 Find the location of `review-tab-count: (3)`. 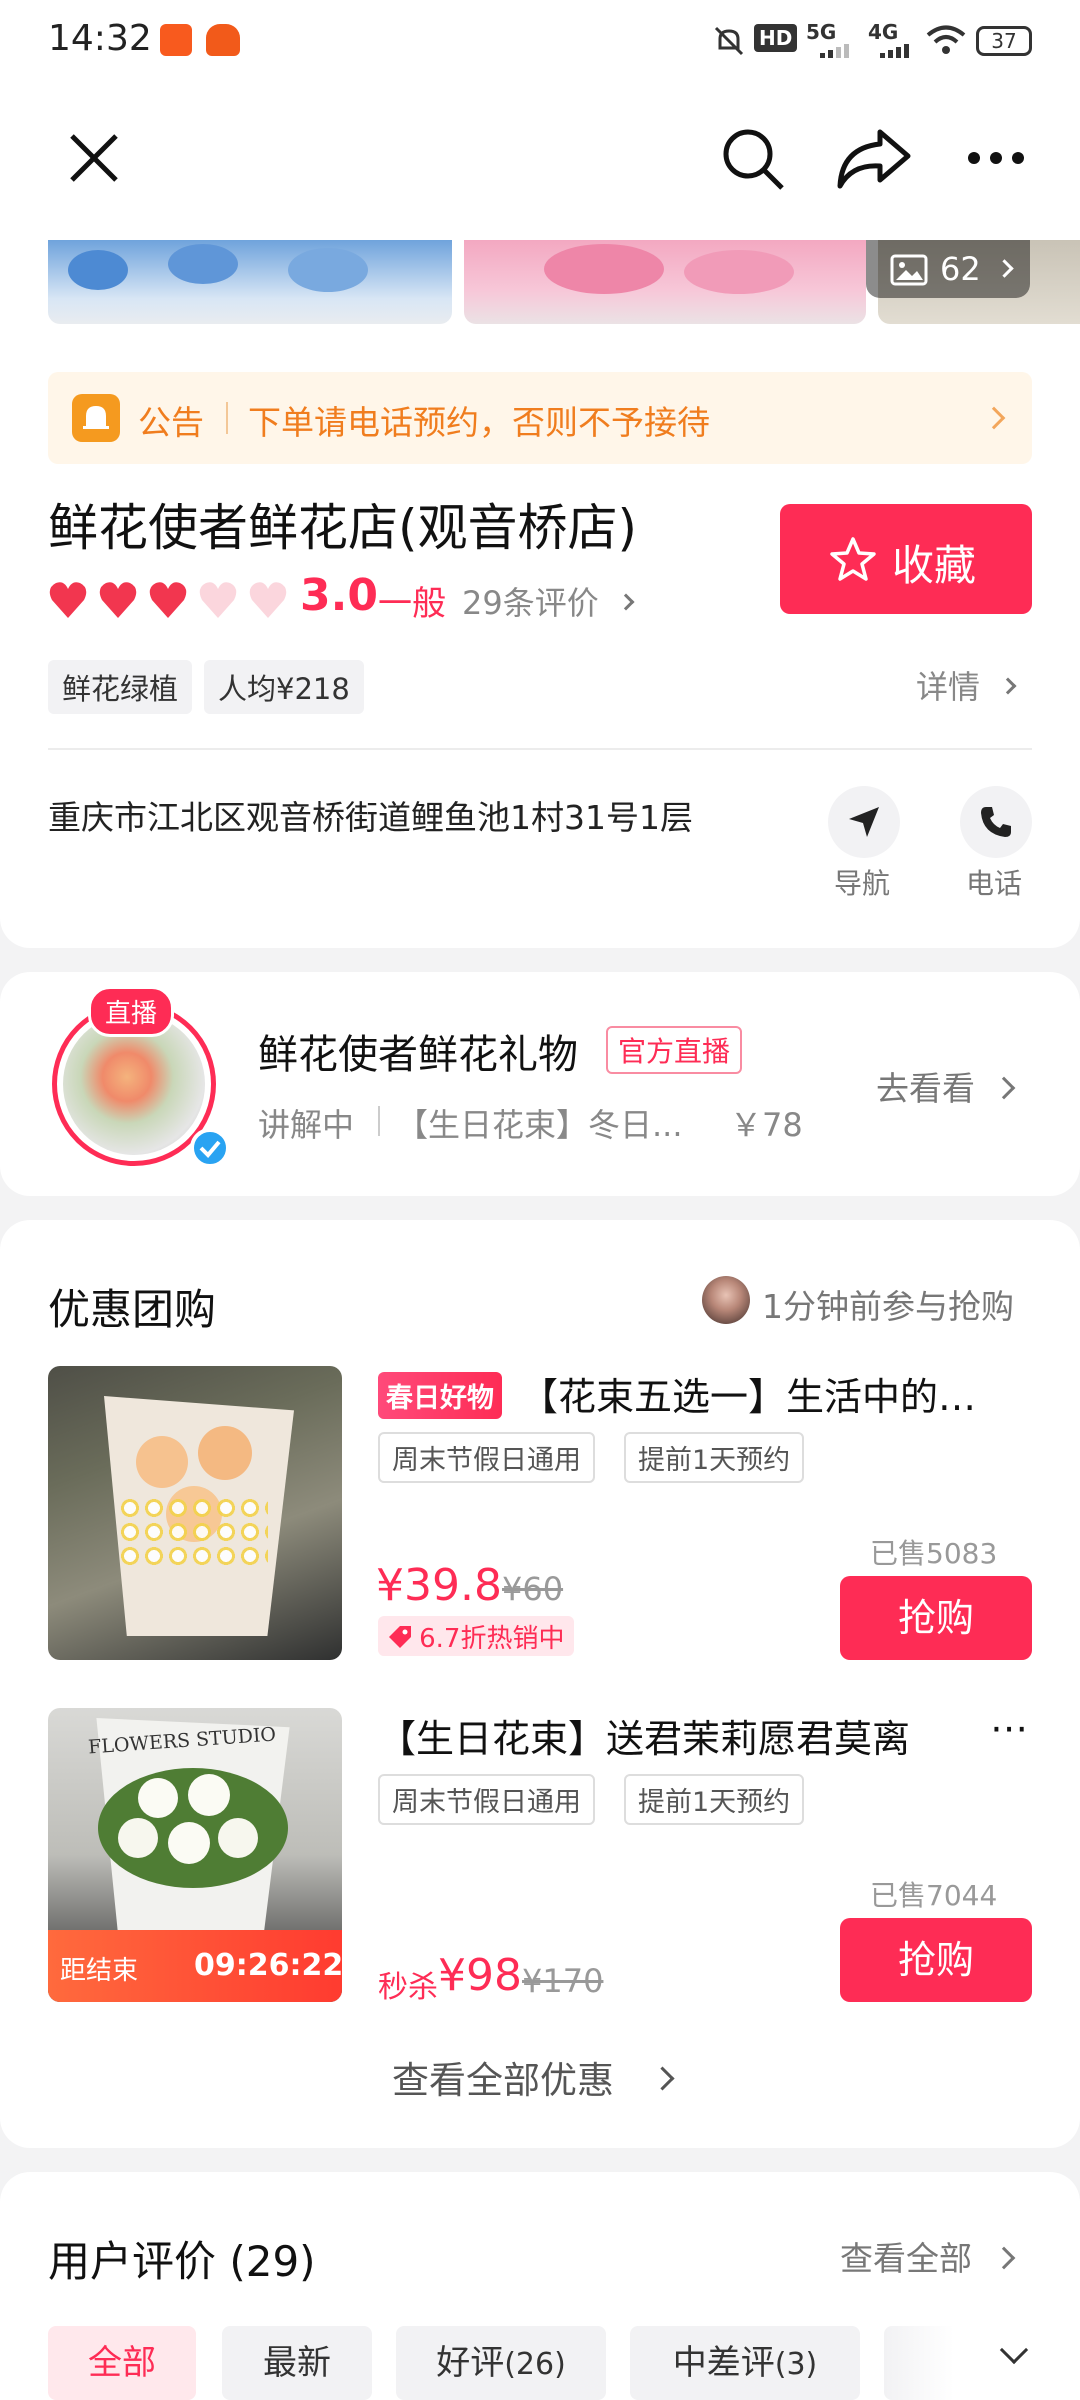

review-tab-count: (3) is located at coordinates (796, 2364).